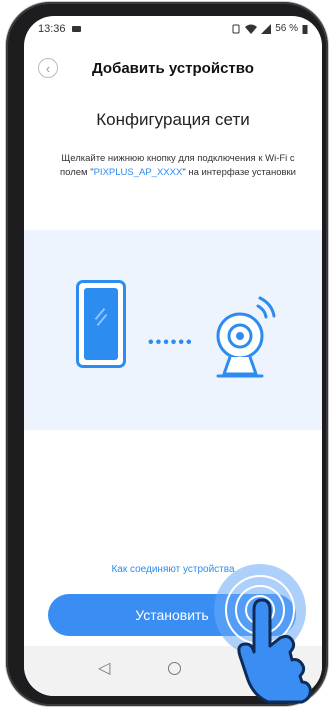 The height and width of the screenshot is (712, 336). I want to click on status-right: 56 %, so click(269, 28).